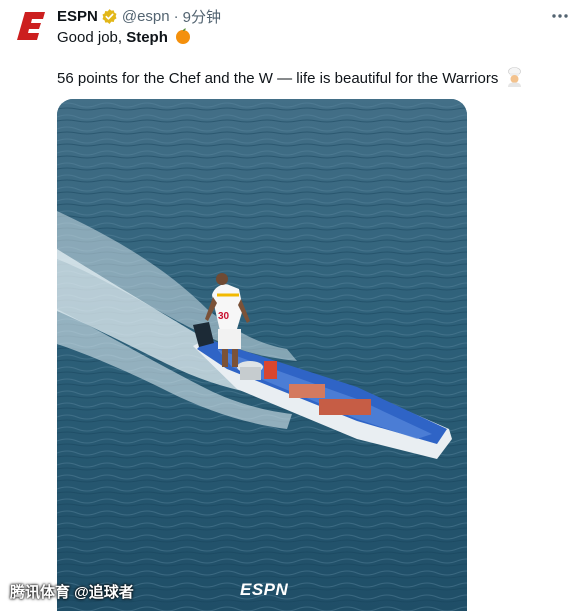 The height and width of the screenshot is (611, 587). I want to click on tweet-header: ESPN @espn · 9分钟, so click(139, 16).